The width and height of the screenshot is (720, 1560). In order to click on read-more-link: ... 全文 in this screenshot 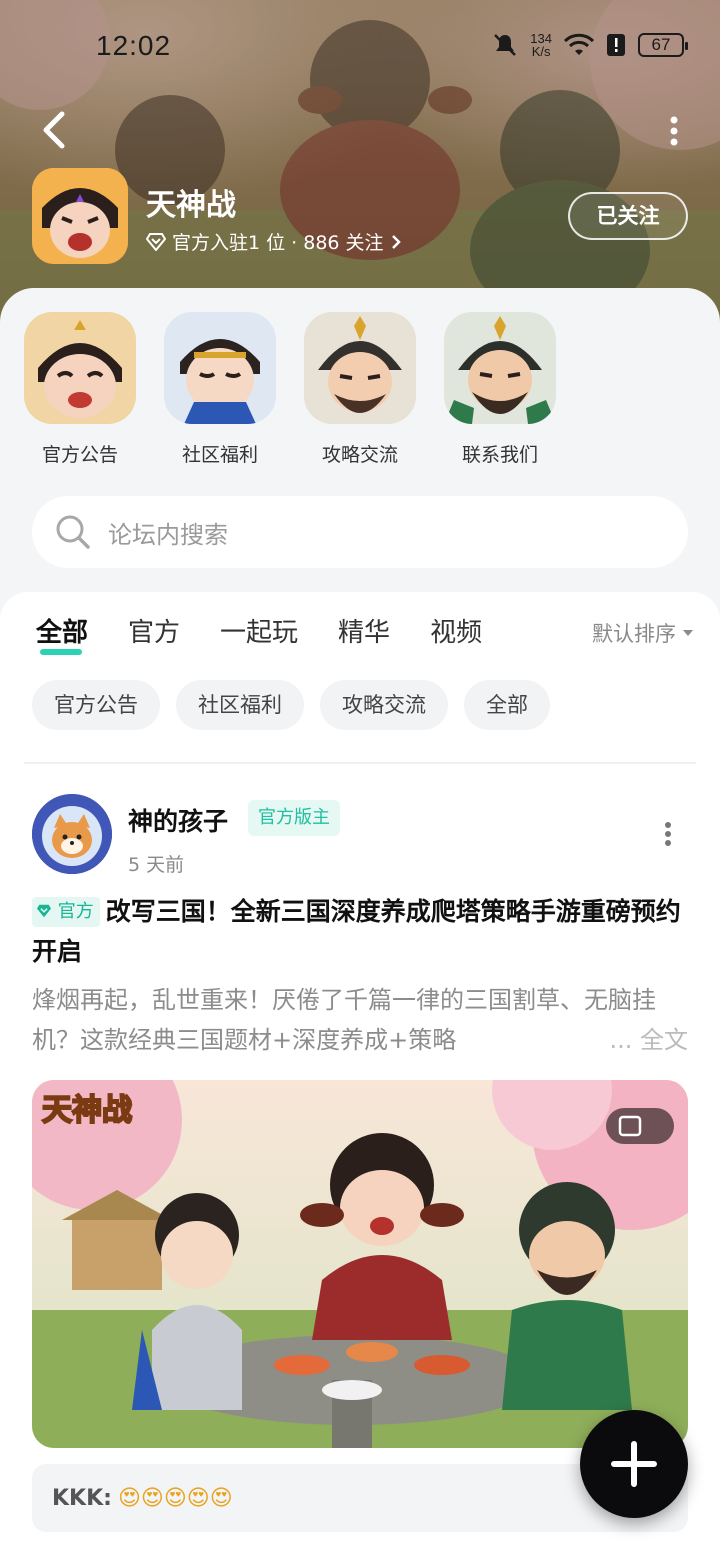, I will do `click(646, 1040)`.